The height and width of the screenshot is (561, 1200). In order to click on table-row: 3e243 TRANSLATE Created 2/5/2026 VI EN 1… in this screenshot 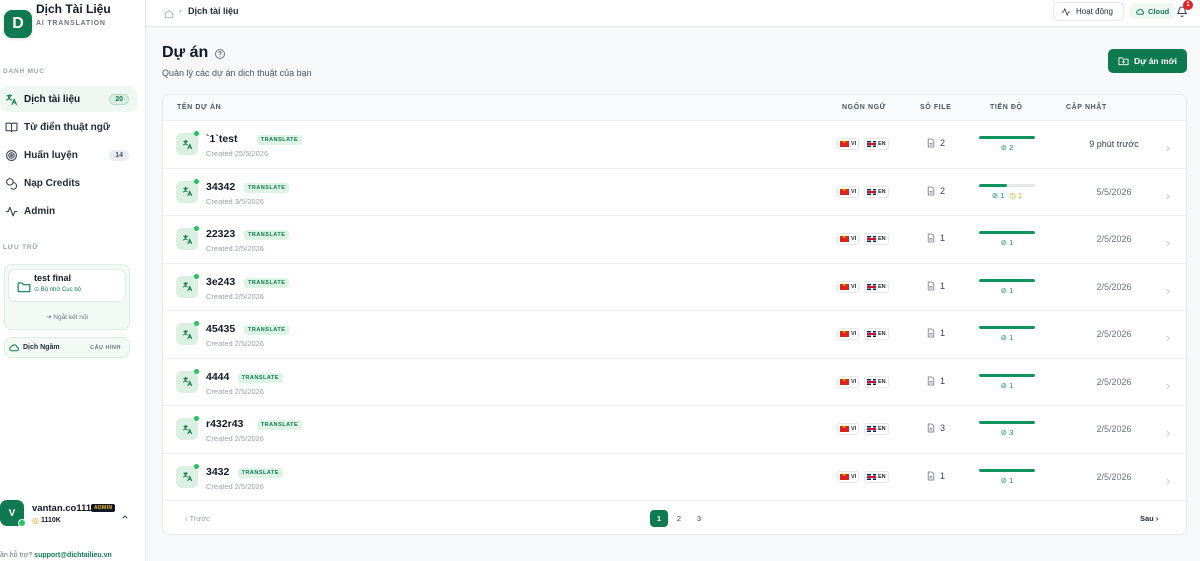, I will do `click(674, 287)`.